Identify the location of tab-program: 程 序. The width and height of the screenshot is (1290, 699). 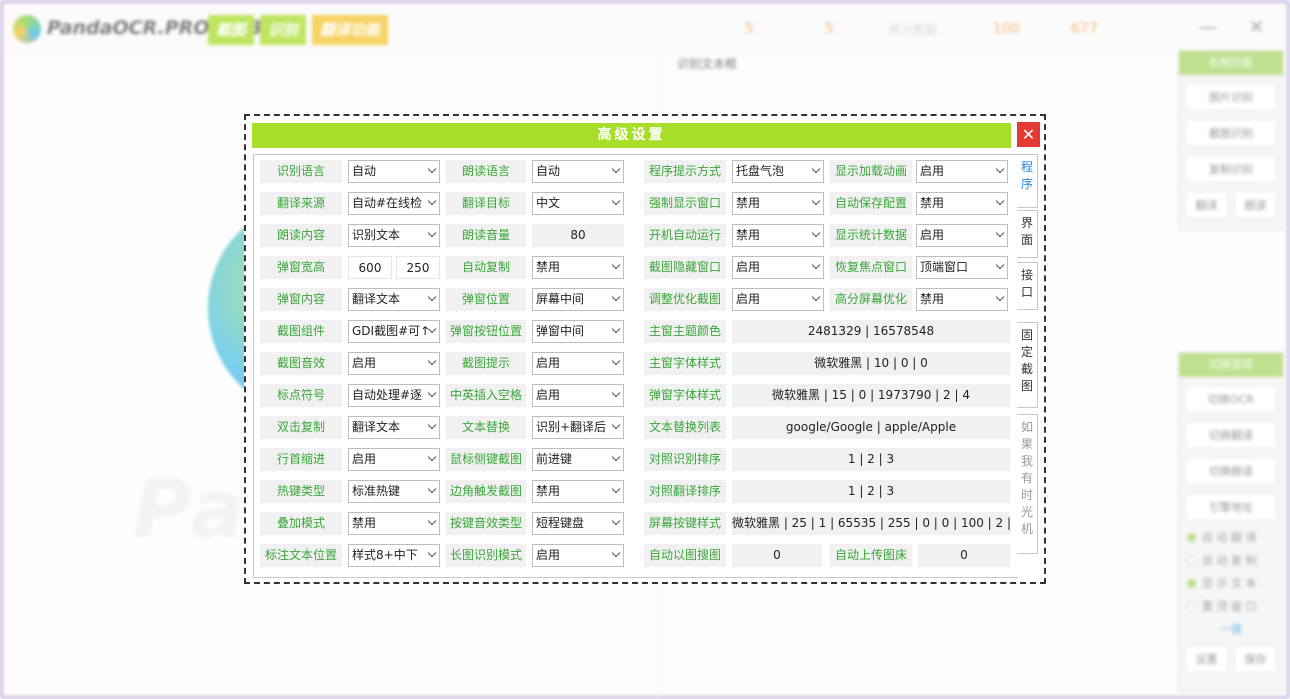
(1027, 181).